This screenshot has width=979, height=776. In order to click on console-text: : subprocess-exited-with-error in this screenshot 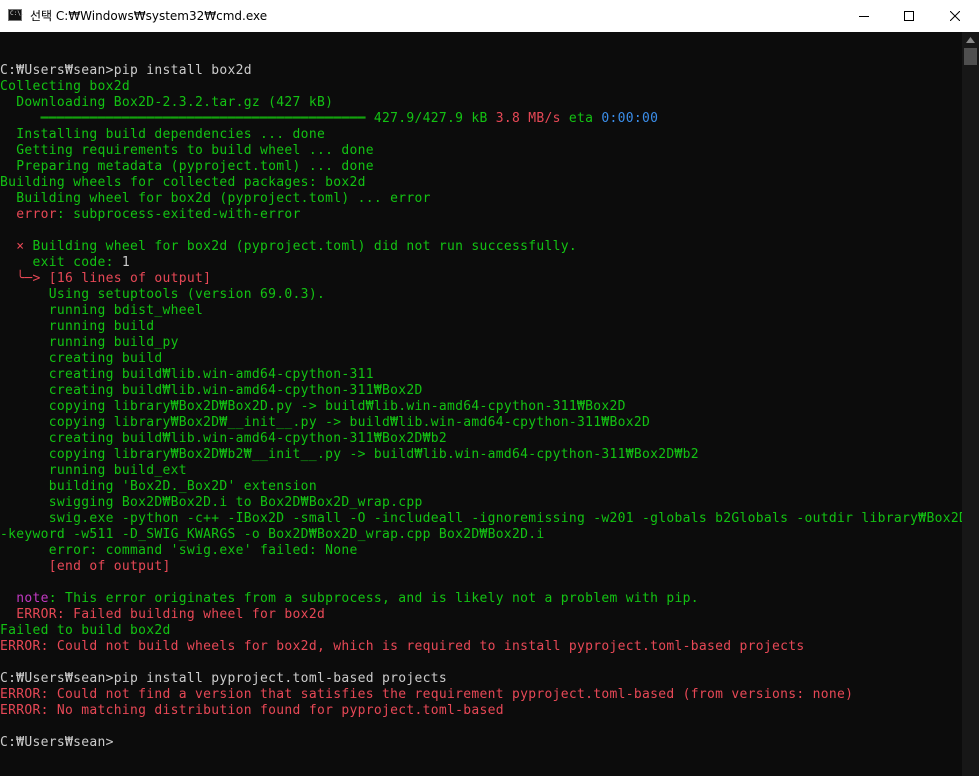, I will do `click(178, 214)`.